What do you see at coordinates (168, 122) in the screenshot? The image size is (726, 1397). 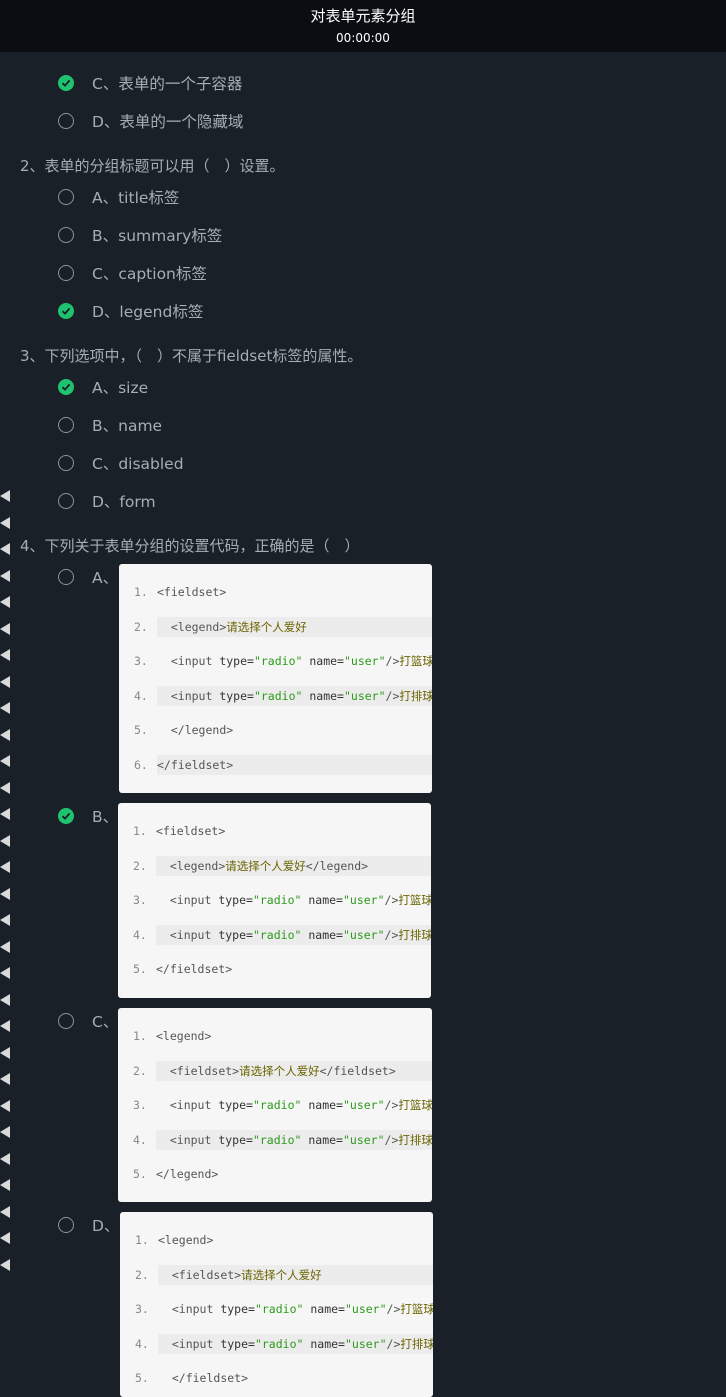 I see `option-label: D、表单的一个隐藏域` at bounding box center [168, 122].